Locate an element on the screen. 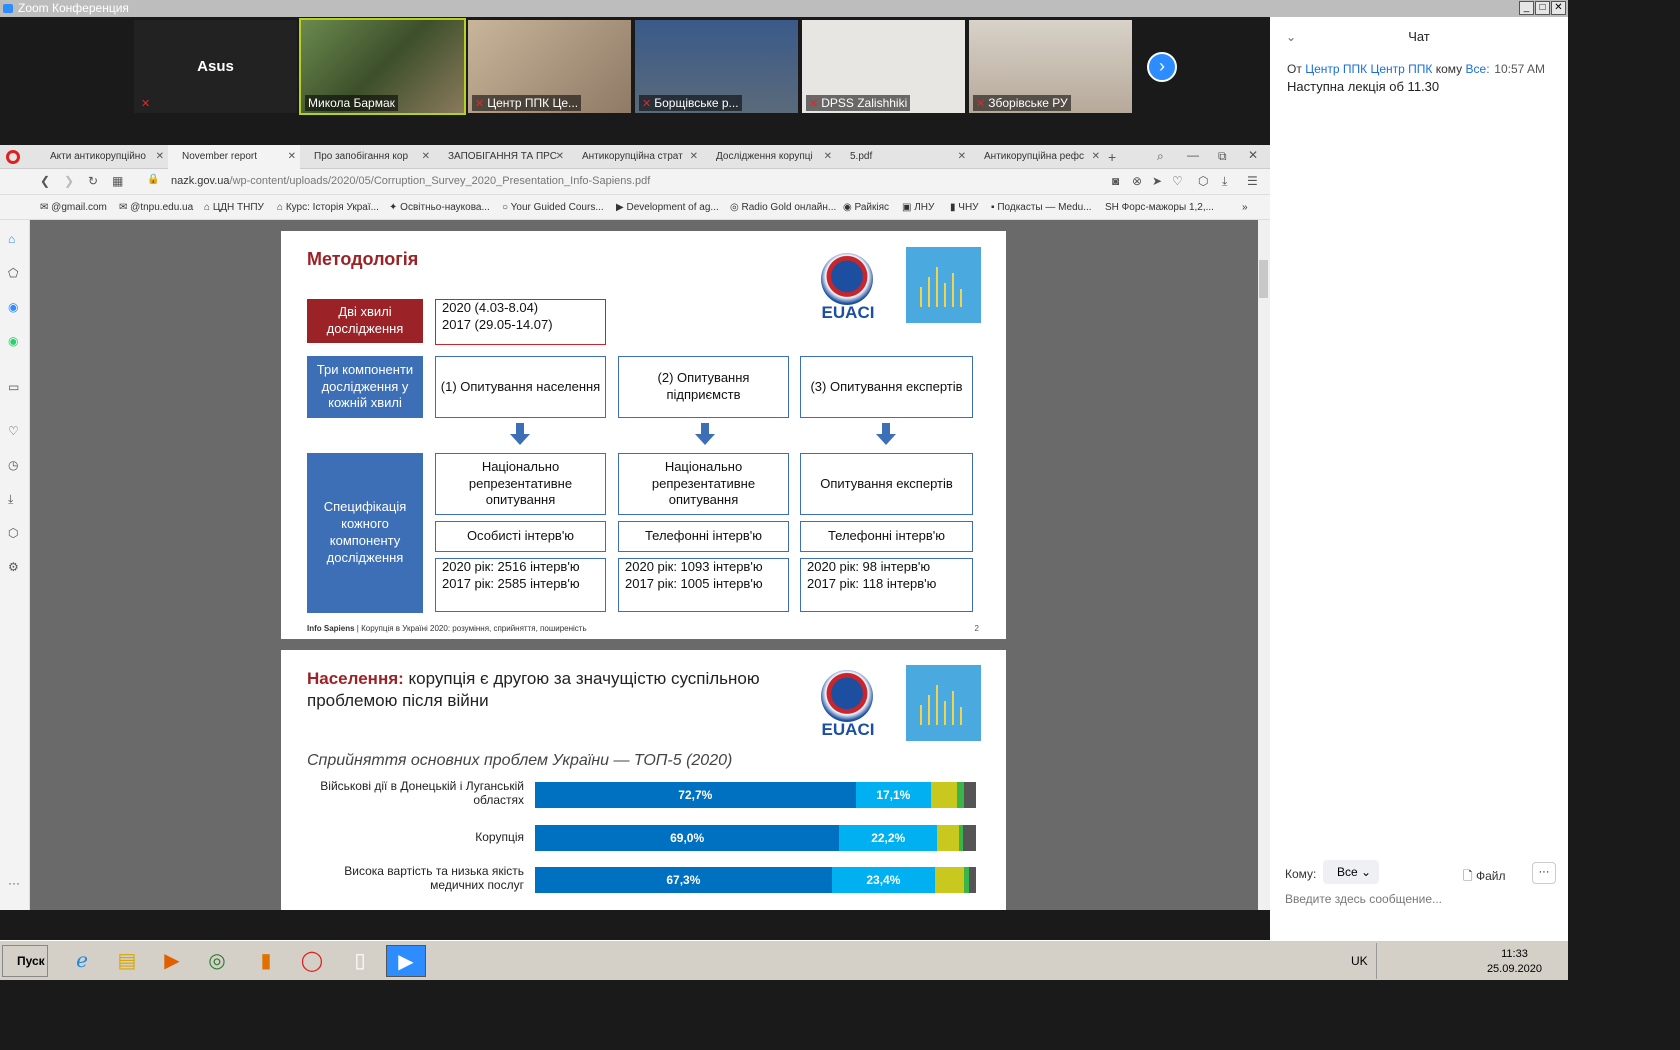 The height and width of the screenshot is (1050, 1680). video-tile: ✕ DPSS Zalishhiki is located at coordinates (883, 66).